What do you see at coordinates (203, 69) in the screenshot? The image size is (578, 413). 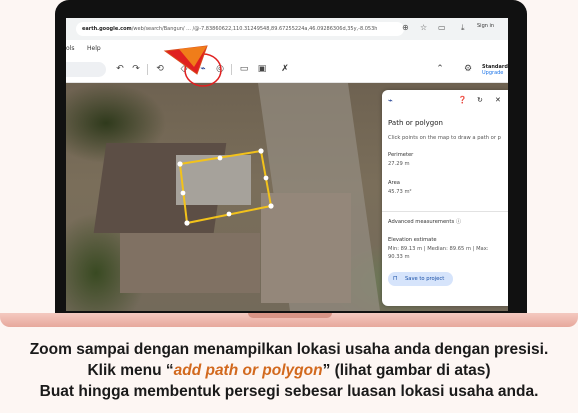 I see `add-path-polygon-icon: ⌁` at bounding box center [203, 69].